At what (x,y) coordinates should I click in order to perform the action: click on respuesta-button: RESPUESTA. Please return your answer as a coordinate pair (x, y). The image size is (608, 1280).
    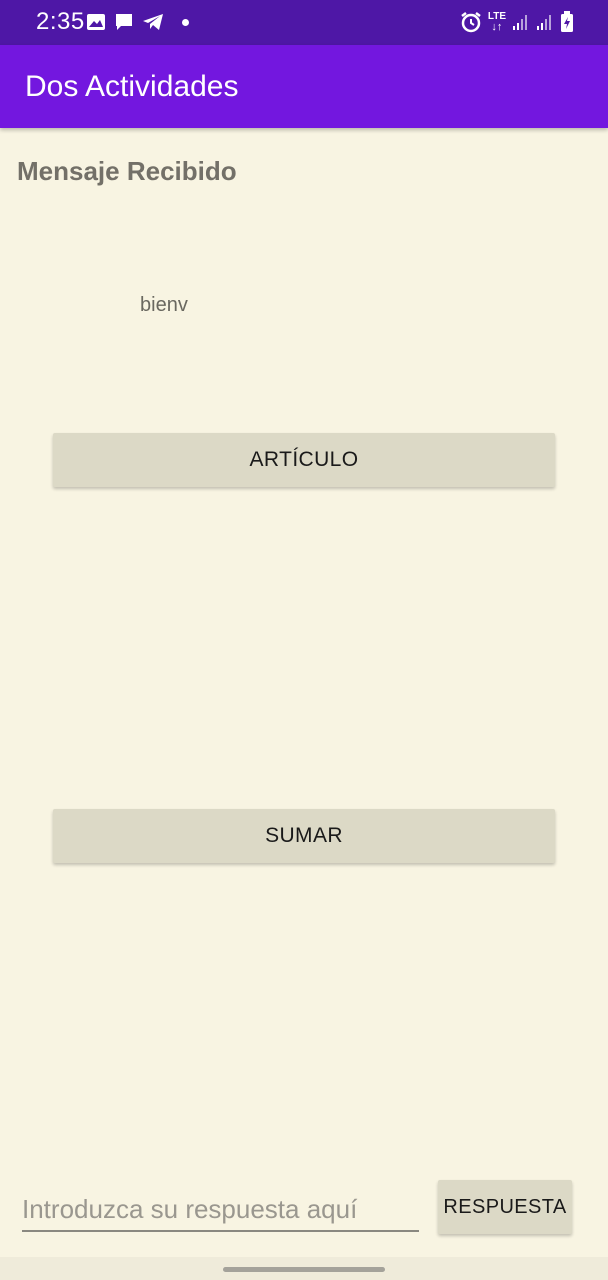
    Looking at the image, I should click on (505, 1207).